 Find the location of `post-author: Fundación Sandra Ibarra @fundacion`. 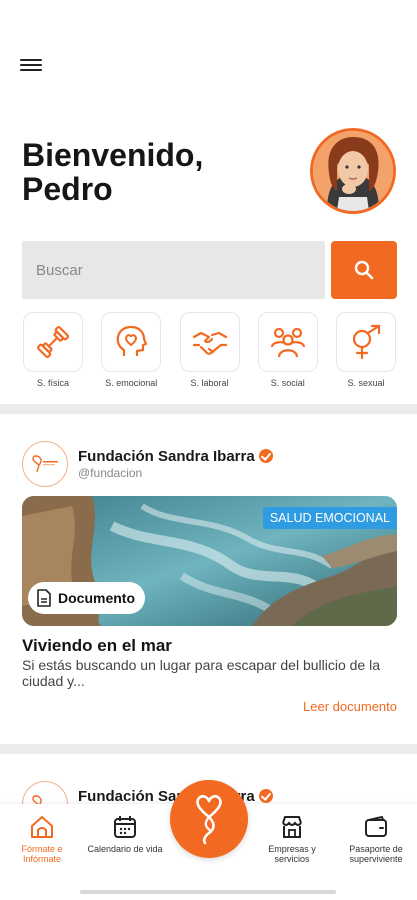

post-author: Fundación Sandra Ibarra @fundacion is located at coordinates (209, 465).